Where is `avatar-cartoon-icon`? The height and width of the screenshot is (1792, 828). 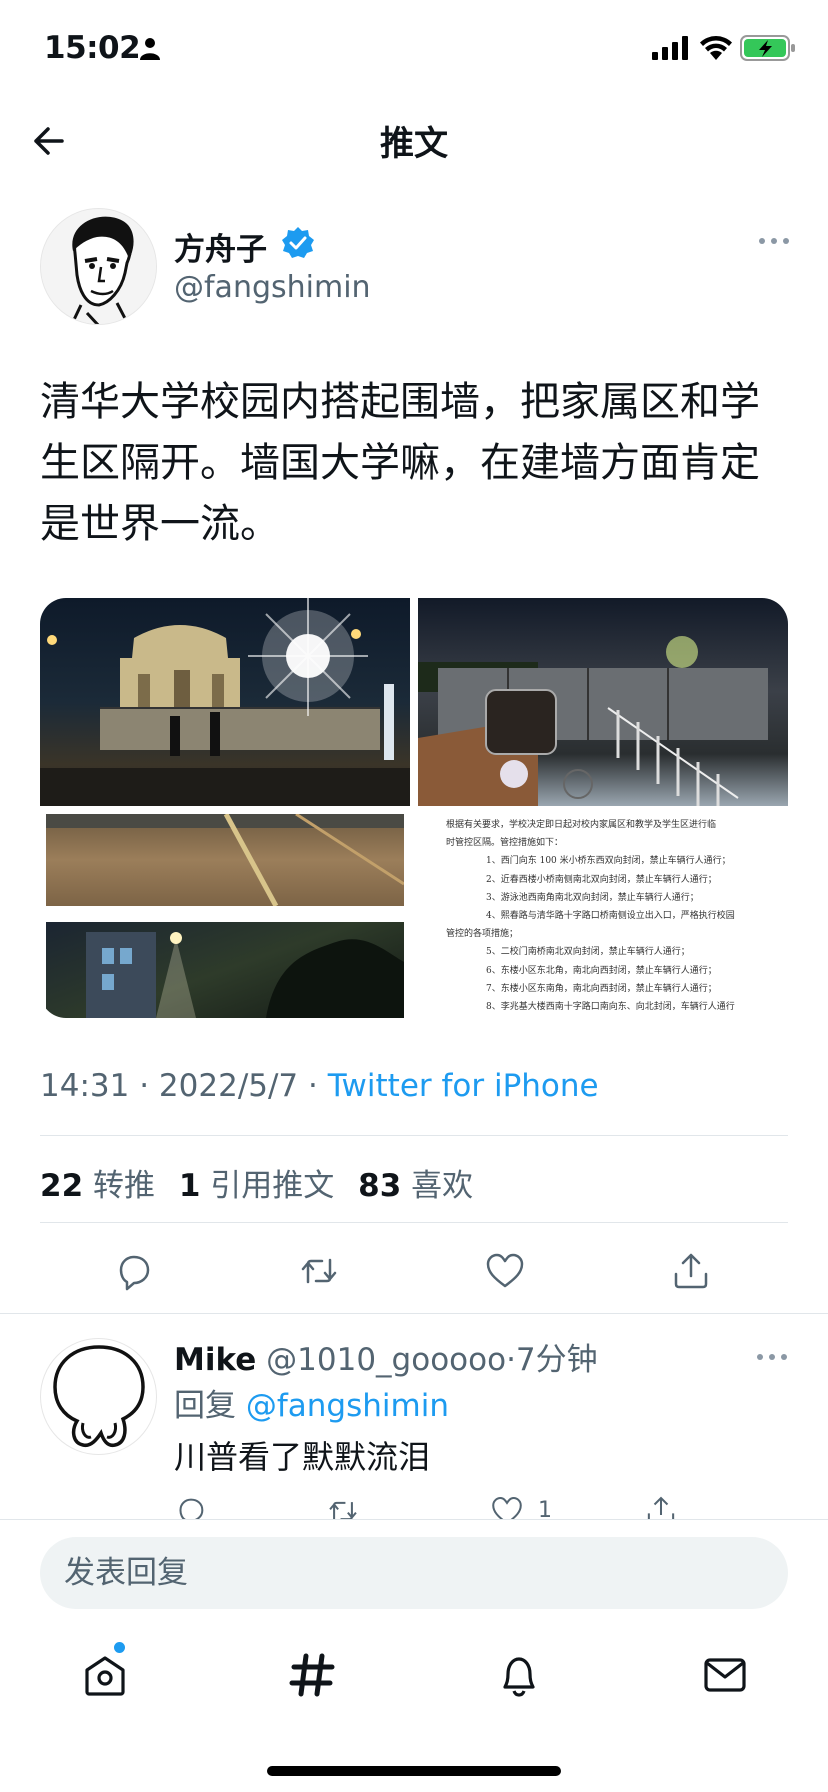 avatar-cartoon-icon is located at coordinates (99, 1396).